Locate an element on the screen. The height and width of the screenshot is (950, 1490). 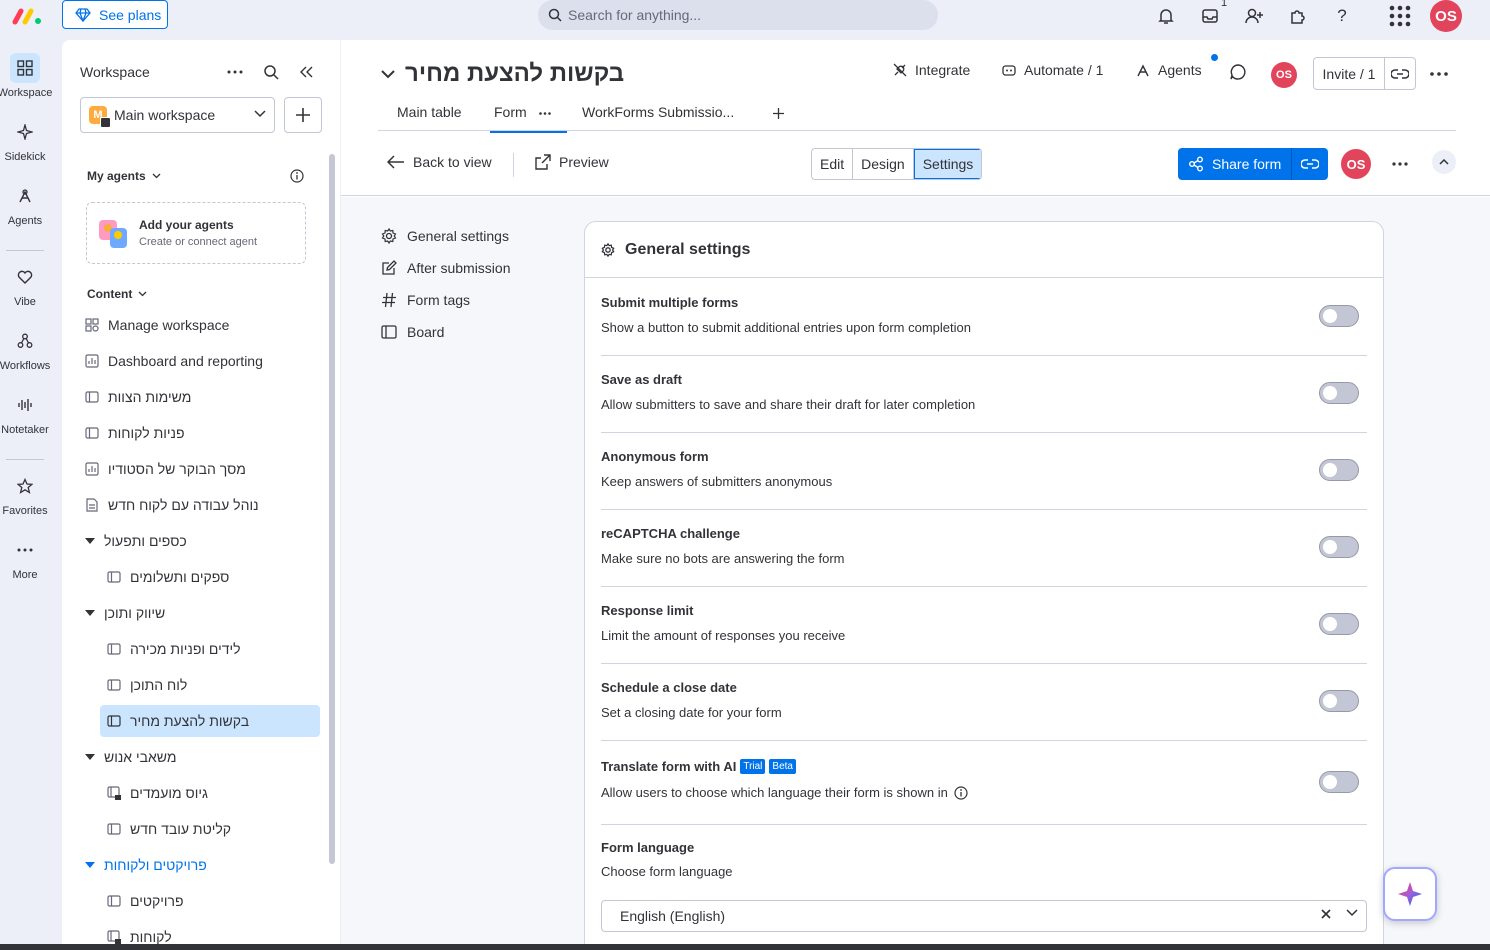
sidebar-item-manage-workspace: Manage workspace is located at coordinates (202, 325).